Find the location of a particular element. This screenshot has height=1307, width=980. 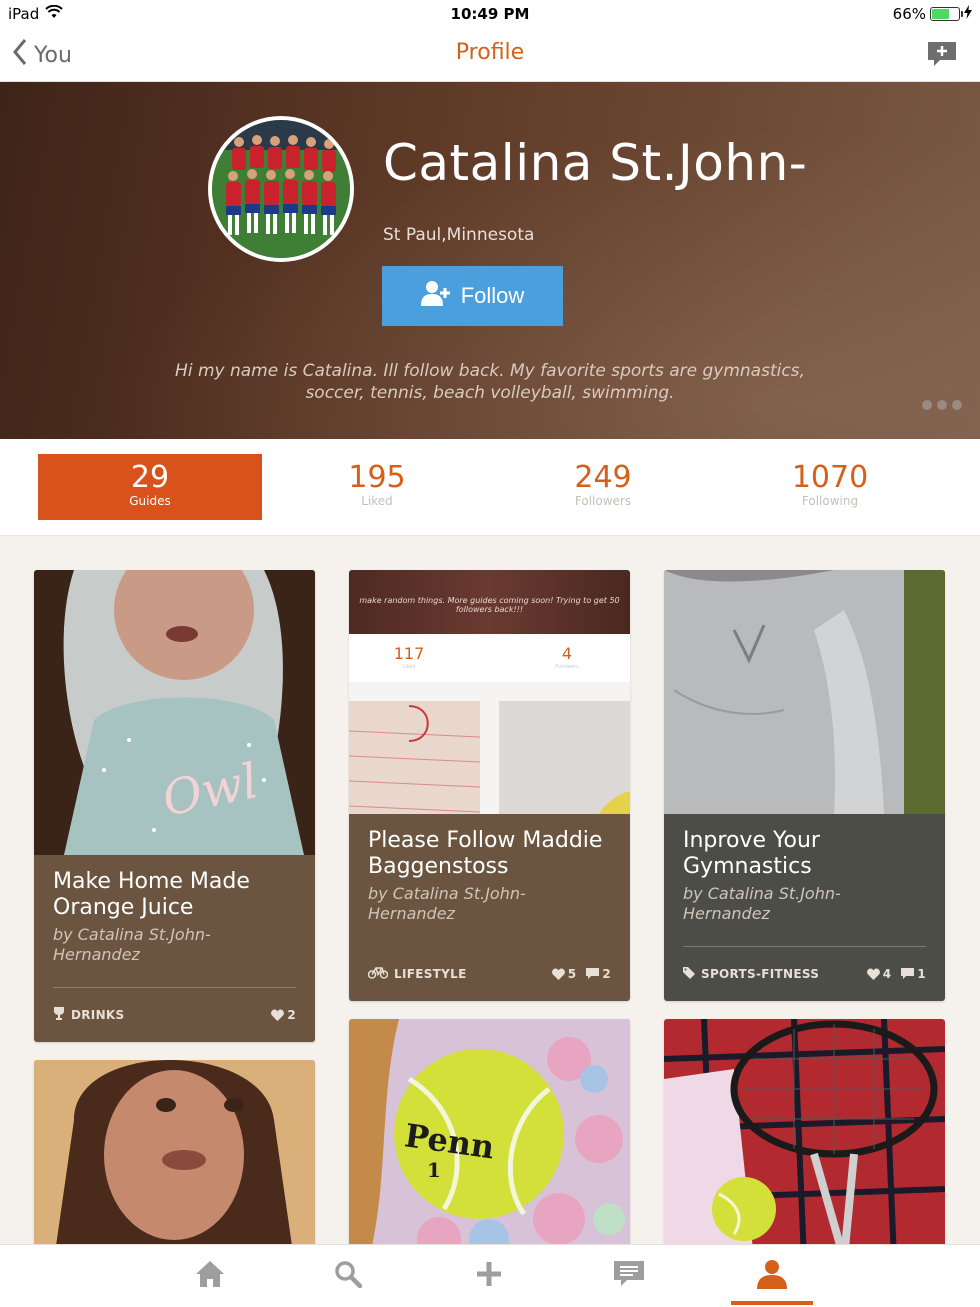

like-count: 4 is located at coordinates (879, 974).